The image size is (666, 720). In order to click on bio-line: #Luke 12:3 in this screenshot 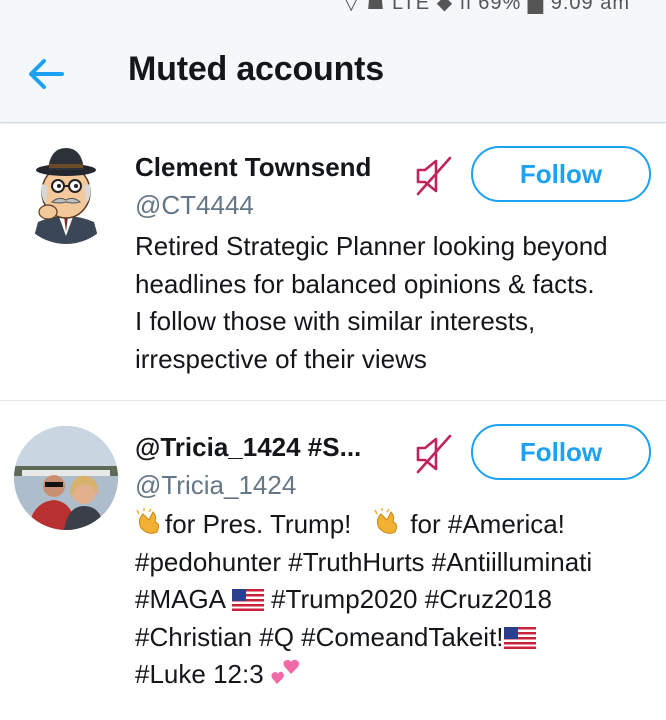, I will do `click(400, 675)`.